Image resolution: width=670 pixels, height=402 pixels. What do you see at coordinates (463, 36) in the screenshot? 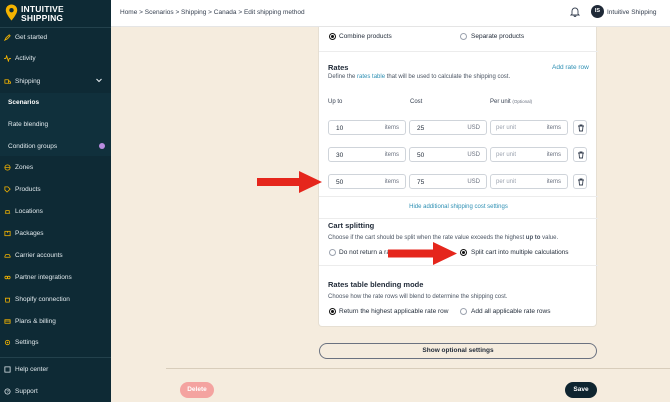
I see `separate-products-radio` at bounding box center [463, 36].